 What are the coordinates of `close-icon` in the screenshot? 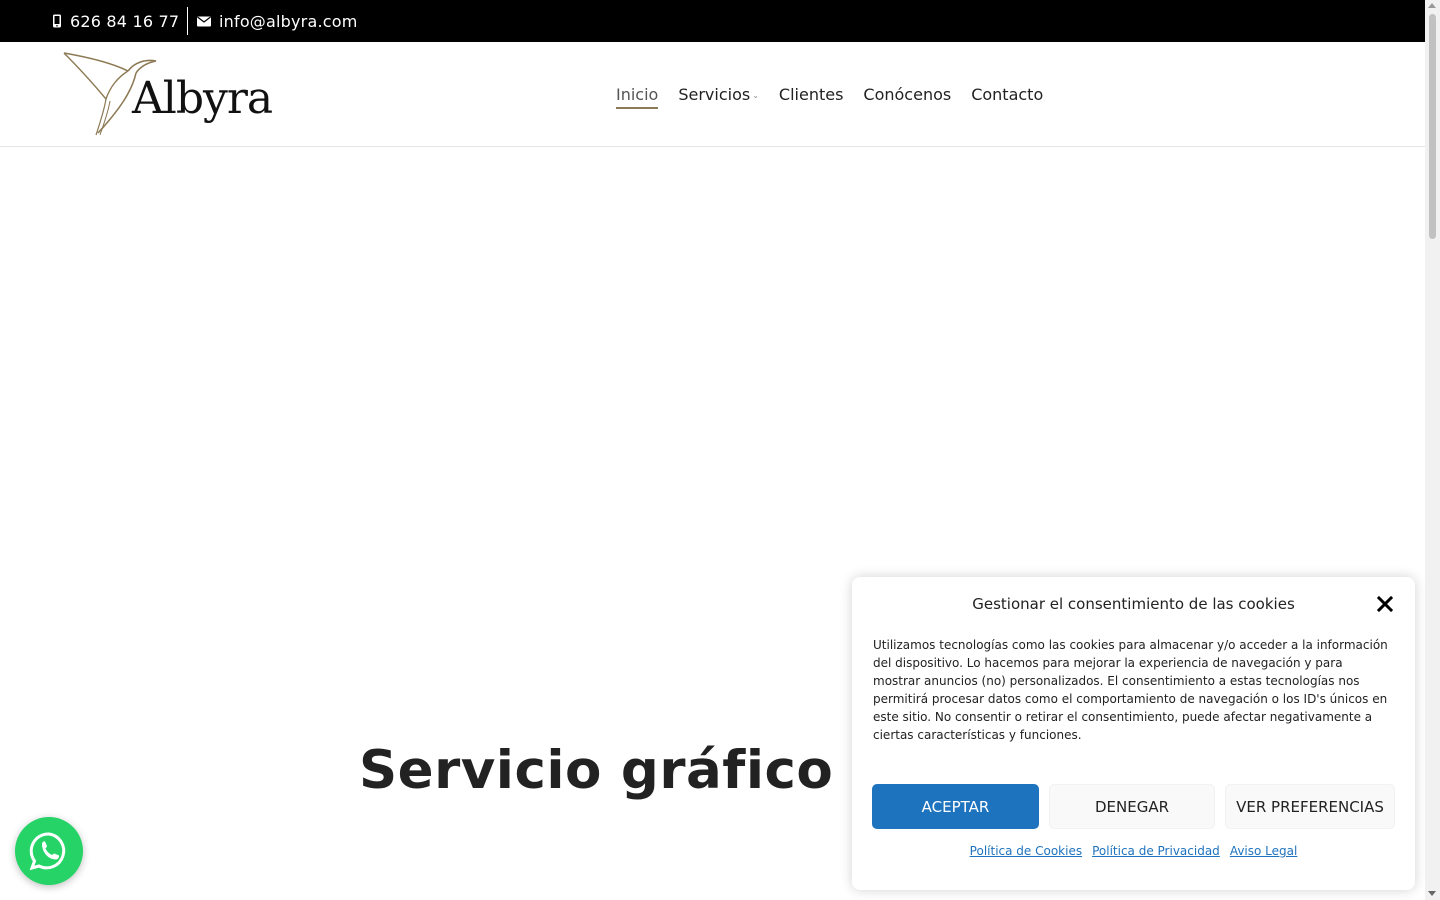 It's located at (1385, 604).